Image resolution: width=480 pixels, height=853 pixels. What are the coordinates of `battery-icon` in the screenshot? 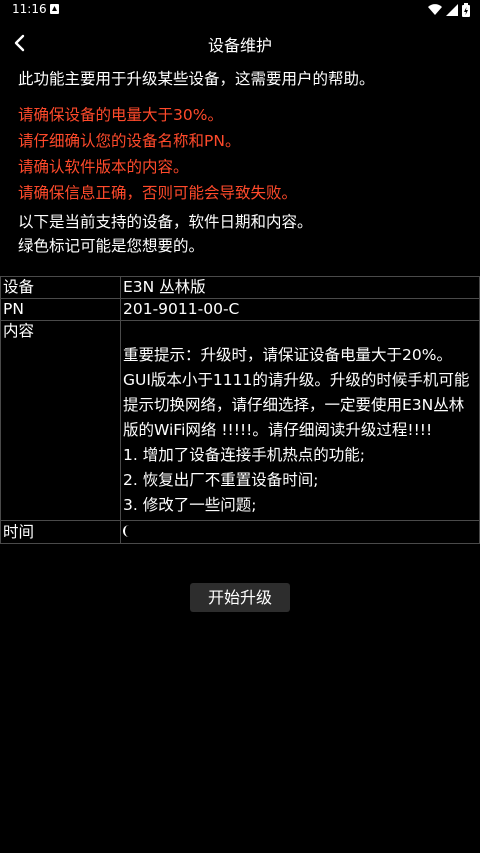 It's located at (466, 10).